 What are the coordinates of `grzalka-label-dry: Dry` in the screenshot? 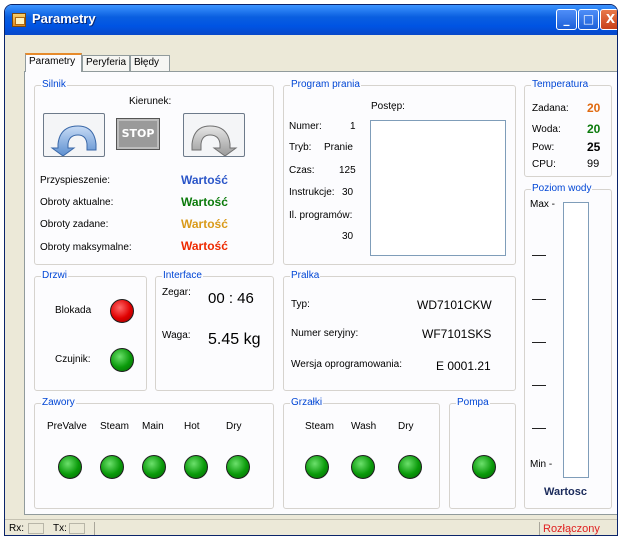 It's located at (406, 426).